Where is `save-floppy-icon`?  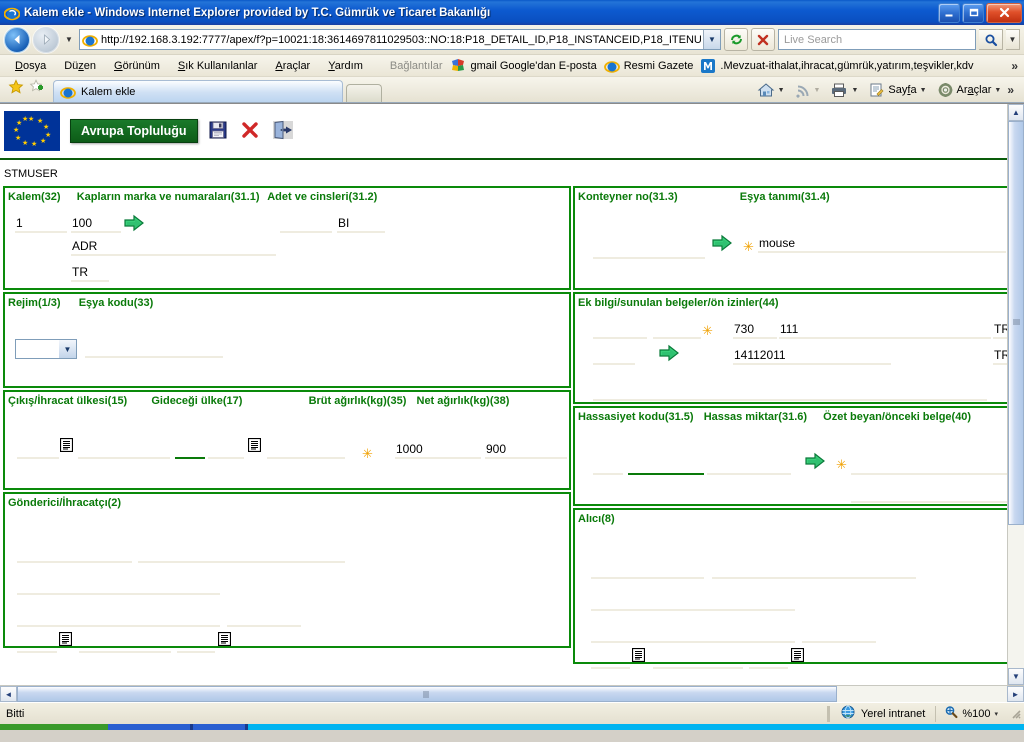
save-floppy-icon is located at coordinates (219, 131).